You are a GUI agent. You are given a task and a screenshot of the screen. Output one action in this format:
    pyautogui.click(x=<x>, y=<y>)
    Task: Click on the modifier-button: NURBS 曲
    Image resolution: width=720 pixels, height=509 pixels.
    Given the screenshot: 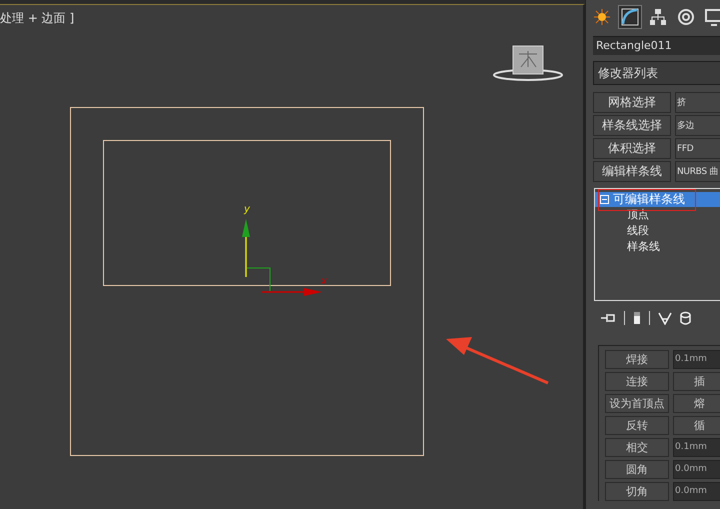 What is the action you would take?
    pyautogui.click(x=697, y=171)
    